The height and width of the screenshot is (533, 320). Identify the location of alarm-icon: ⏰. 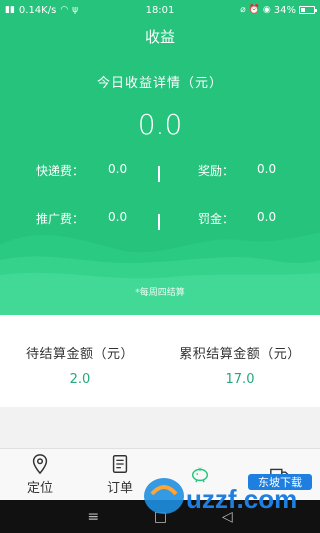
(254, 9).